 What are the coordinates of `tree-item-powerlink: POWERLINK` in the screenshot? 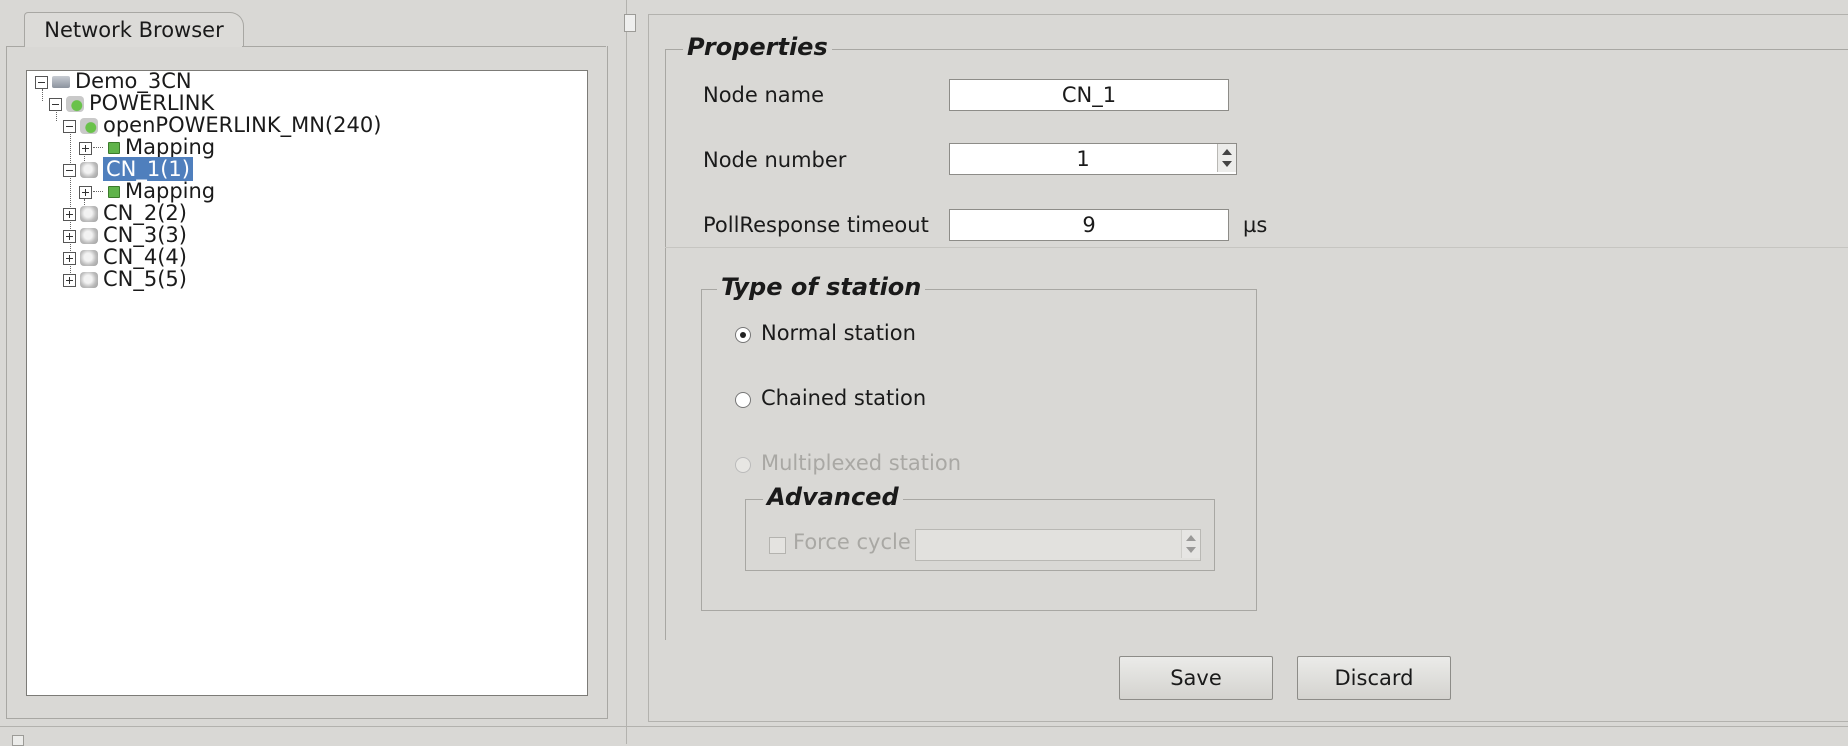 It's located at (131, 103).